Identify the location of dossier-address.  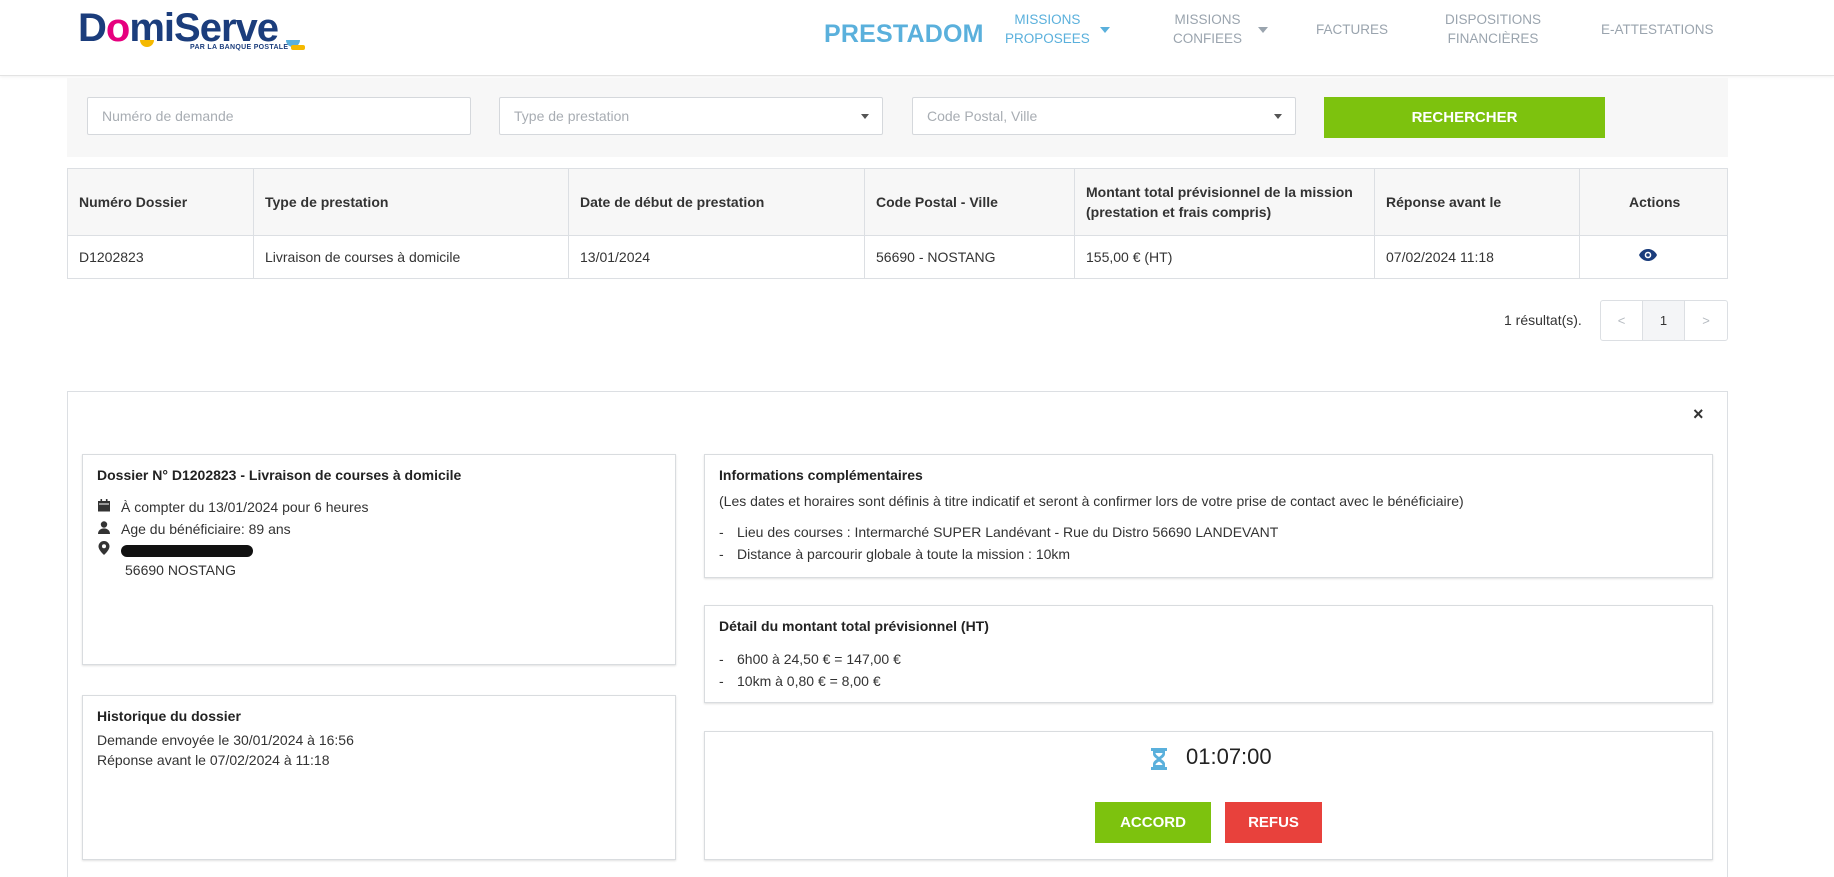
(175, 550).